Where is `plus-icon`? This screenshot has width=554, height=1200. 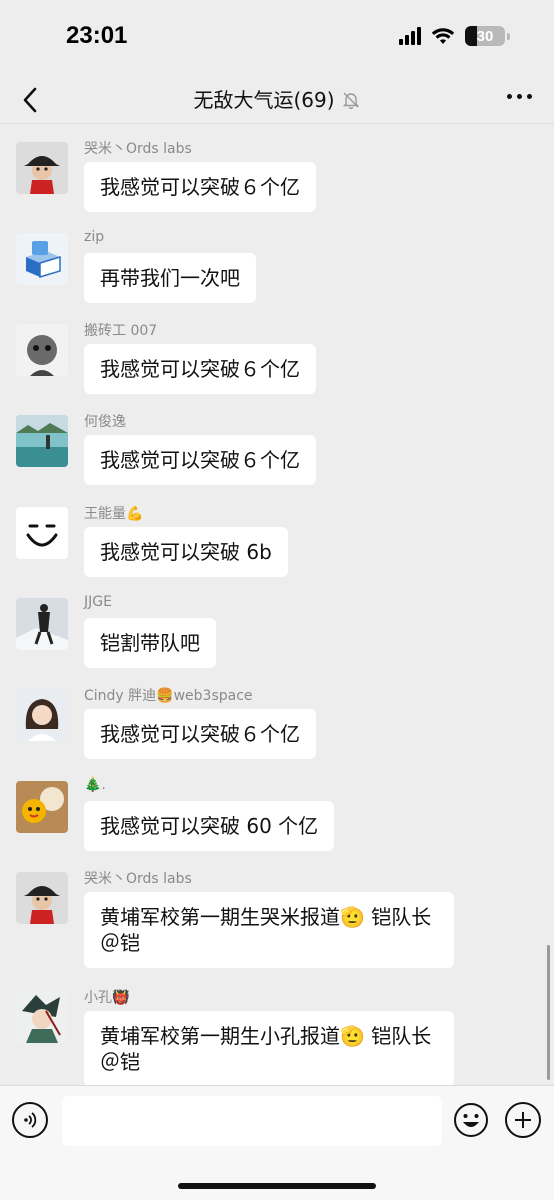 plus-icon is located at coordinates (523, 1120).